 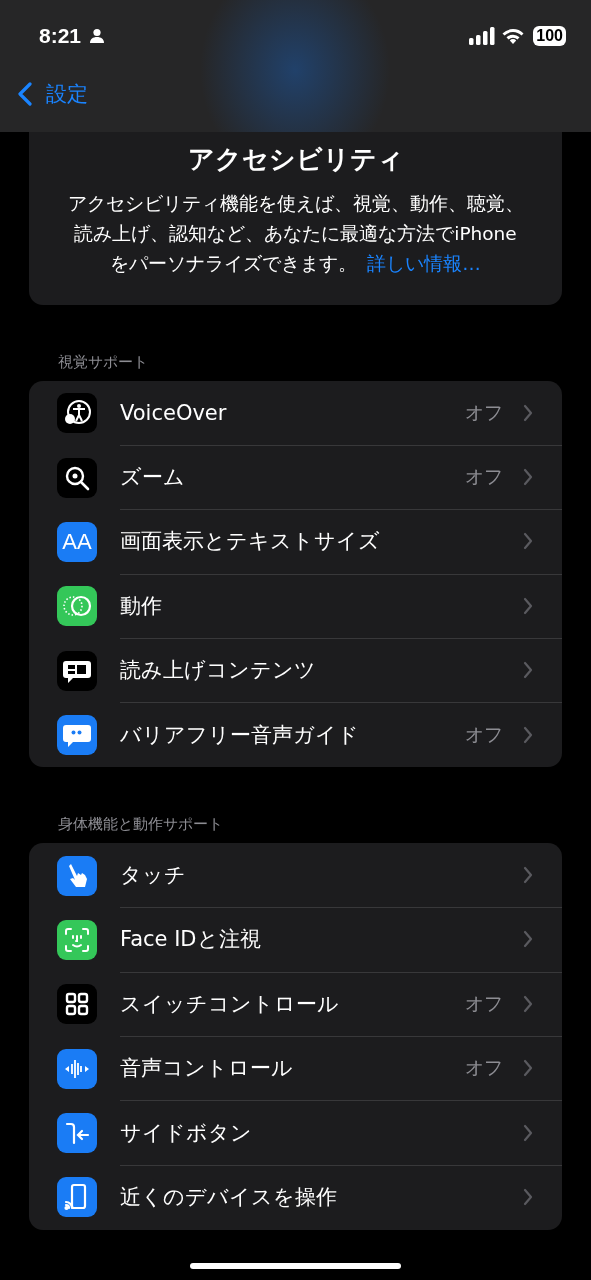 I want to click on back-chevron-icon, so click(x=25, y=94).